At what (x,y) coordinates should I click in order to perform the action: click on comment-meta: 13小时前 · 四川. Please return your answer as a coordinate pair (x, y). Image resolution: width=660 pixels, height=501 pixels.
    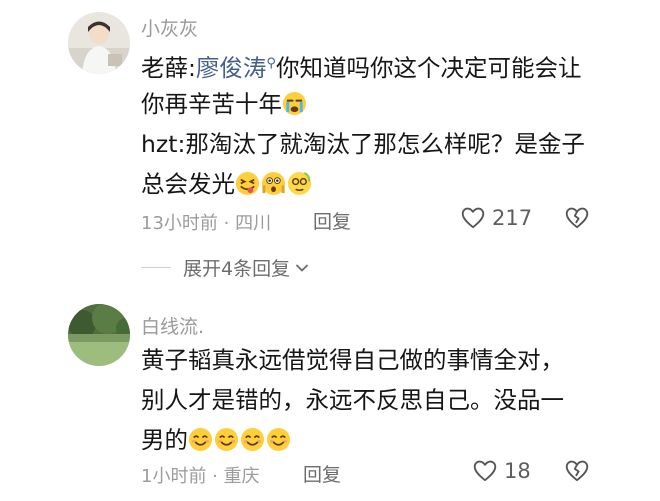
    Looking at the image, I should click on (206, 222).